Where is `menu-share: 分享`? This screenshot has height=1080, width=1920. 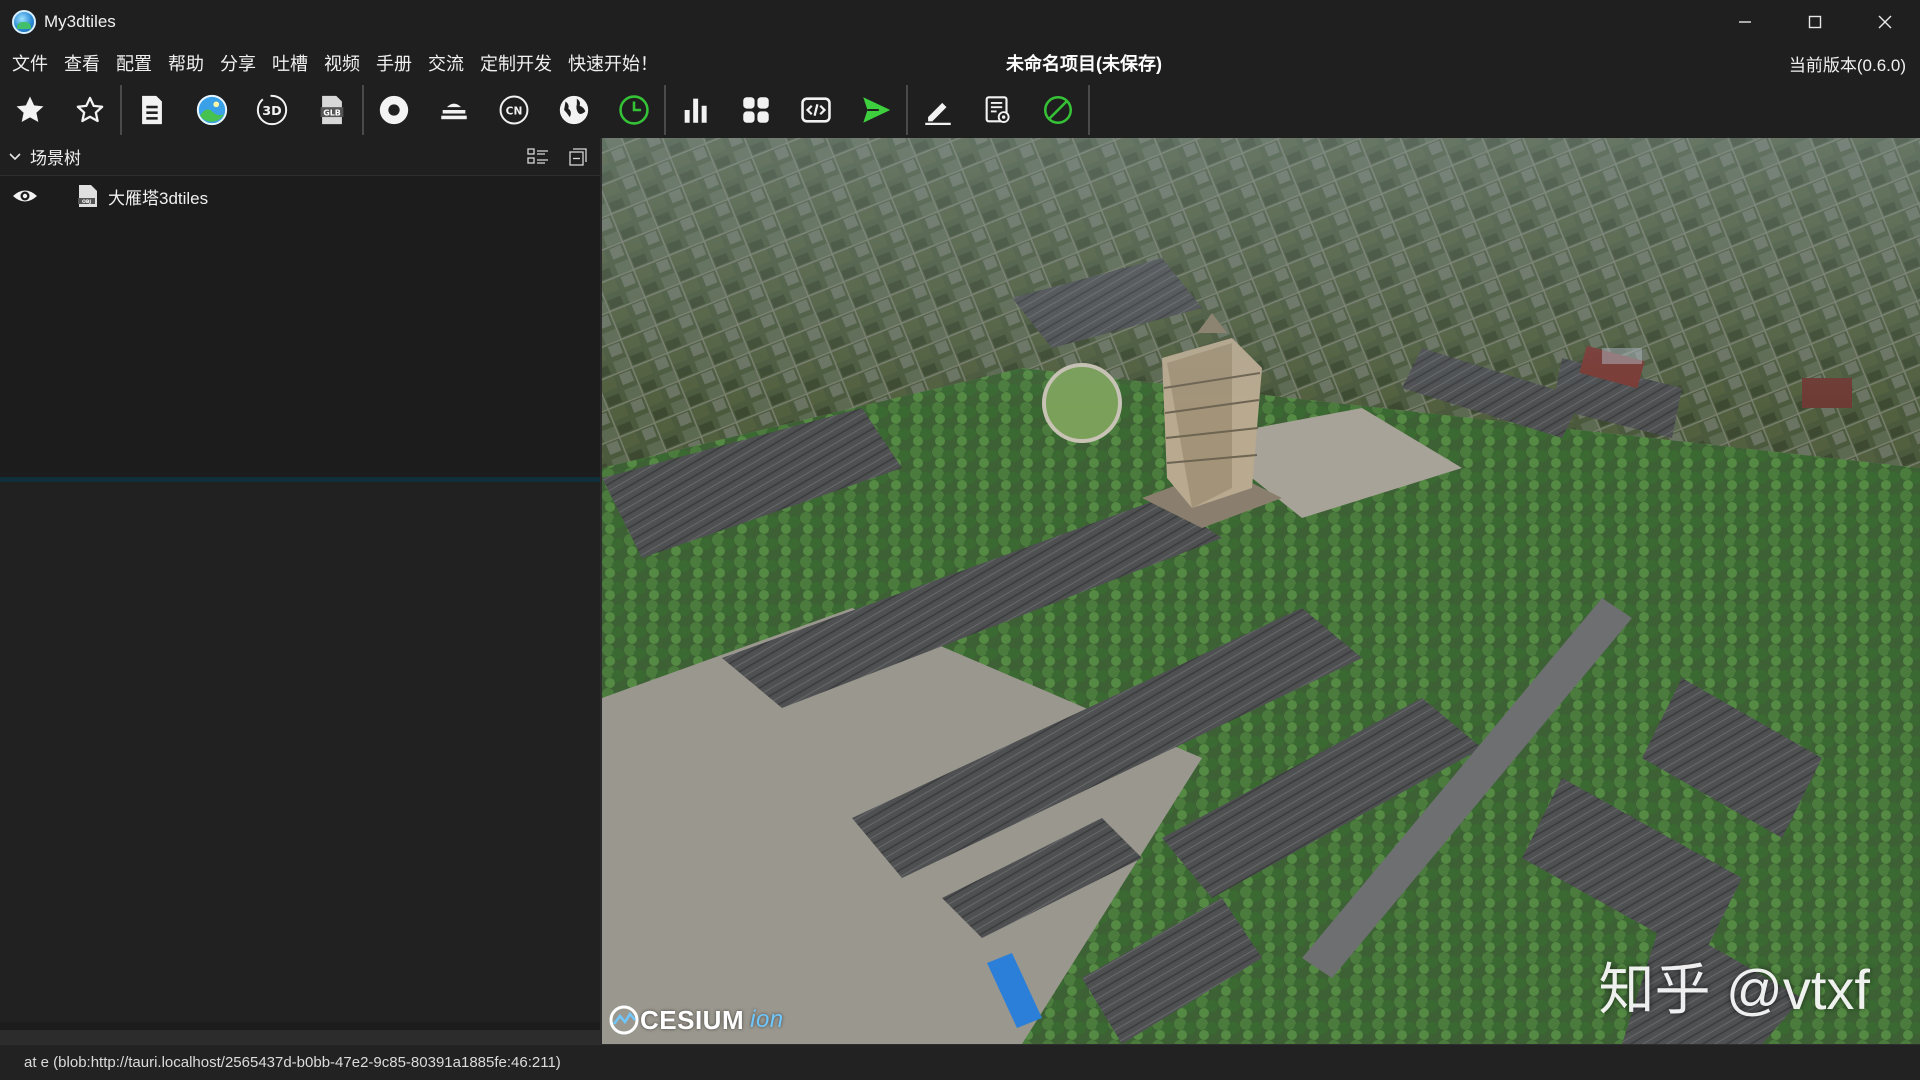 menu-share: 分享 is located at coordinates (232, 63).